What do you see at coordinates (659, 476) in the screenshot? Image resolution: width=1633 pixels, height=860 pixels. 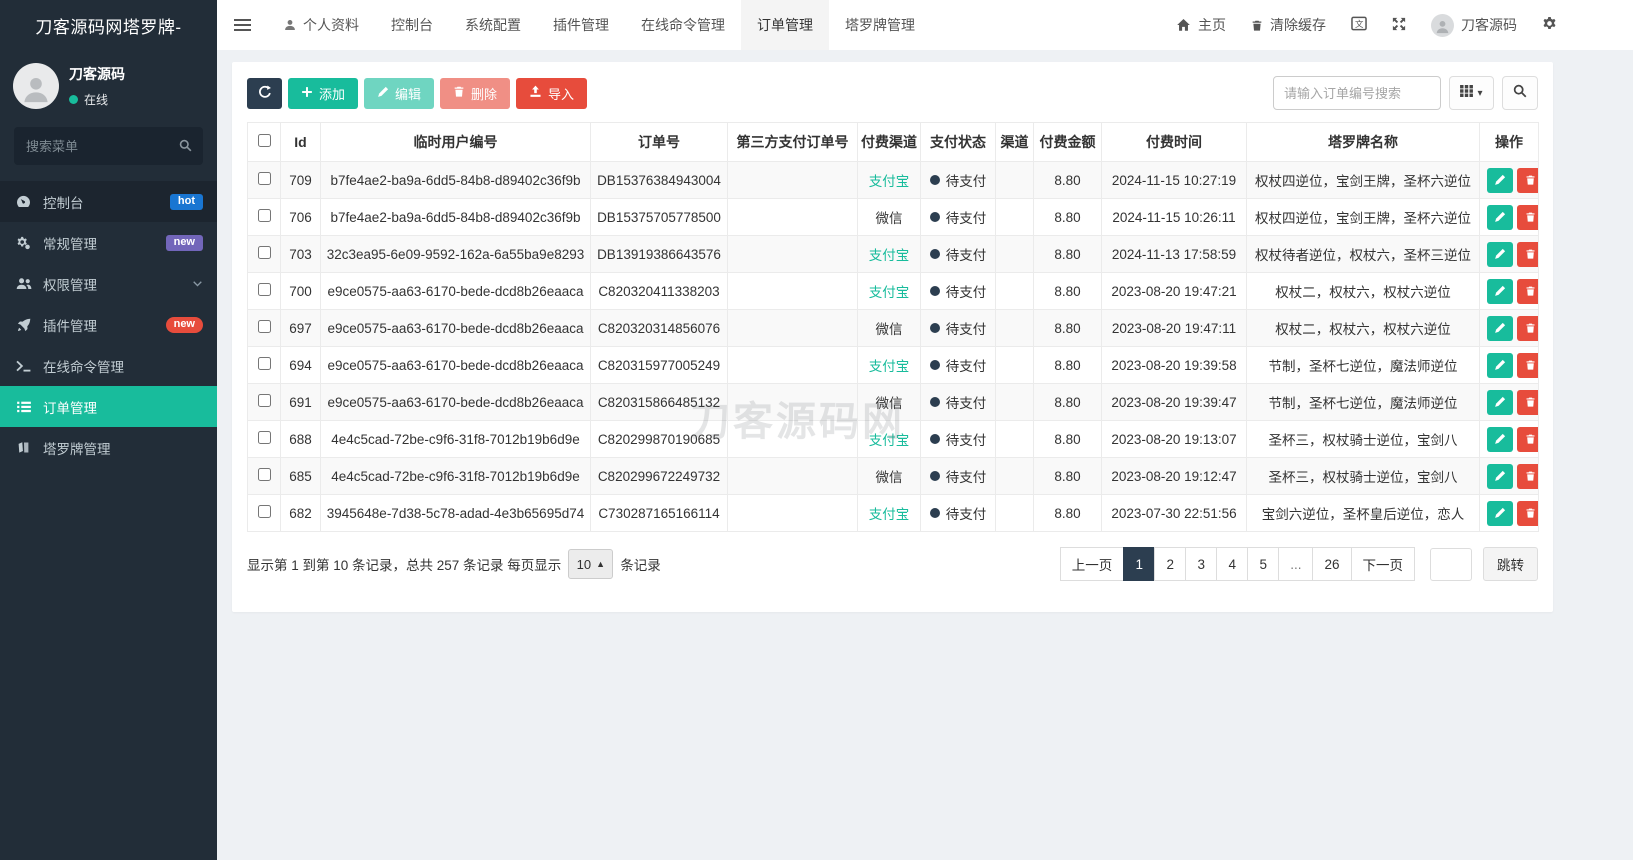 I see `table-cell: C820299672249732` at bounding box center [659, 476].